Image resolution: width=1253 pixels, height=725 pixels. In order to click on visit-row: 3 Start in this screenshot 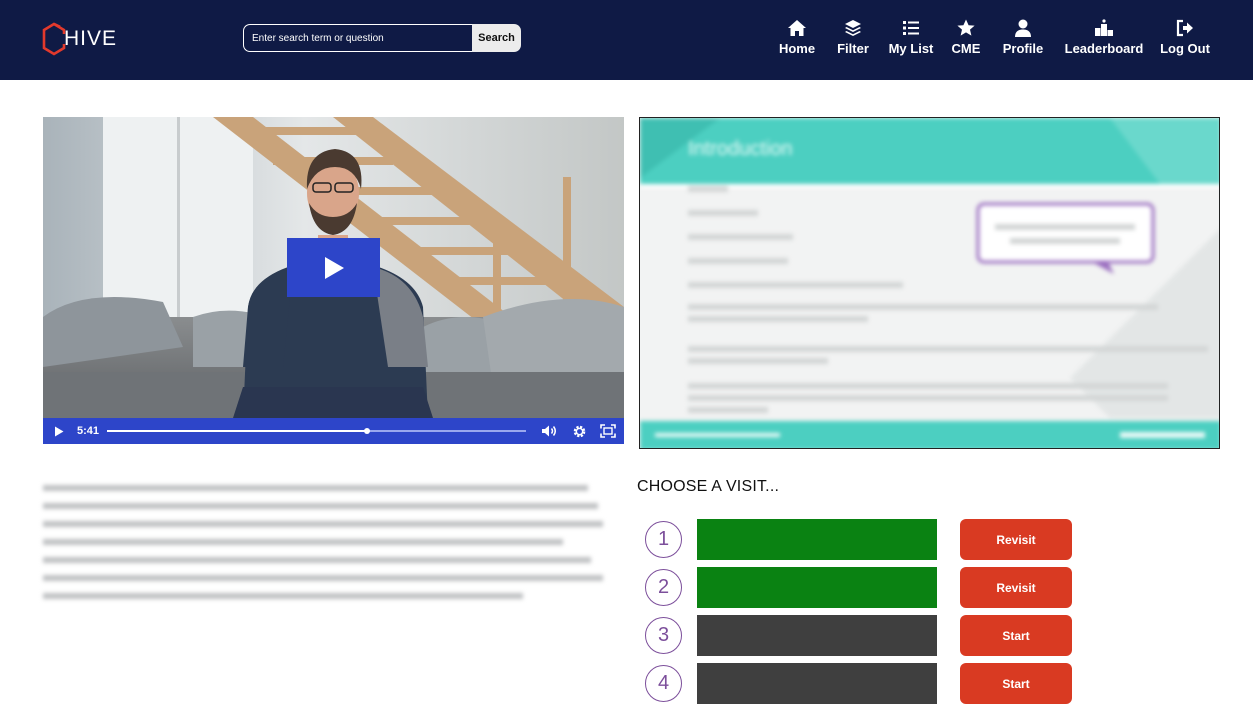, I will do `click(860, 636)`.